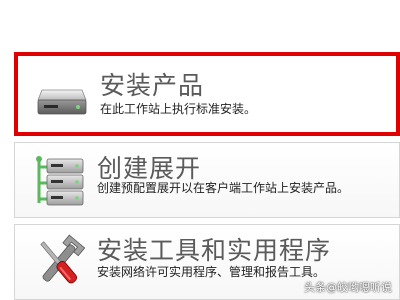 Image resolution: width=400 pixels, height=300 pixels. What do you see at coordinates (62, 259) in the screenshot?
I see `tools-icon` at bounding box center [62, 259].